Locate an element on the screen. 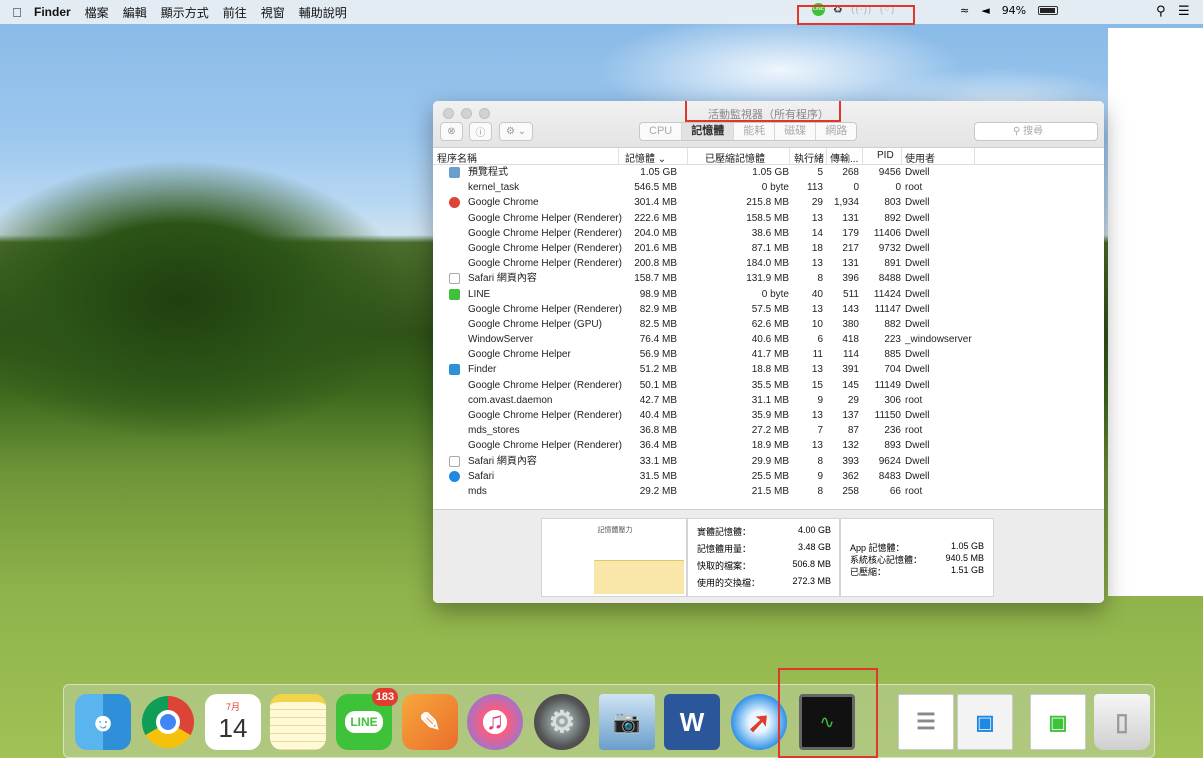  dock-system-preferences: ⚙ is located at coordinates (562, 722).